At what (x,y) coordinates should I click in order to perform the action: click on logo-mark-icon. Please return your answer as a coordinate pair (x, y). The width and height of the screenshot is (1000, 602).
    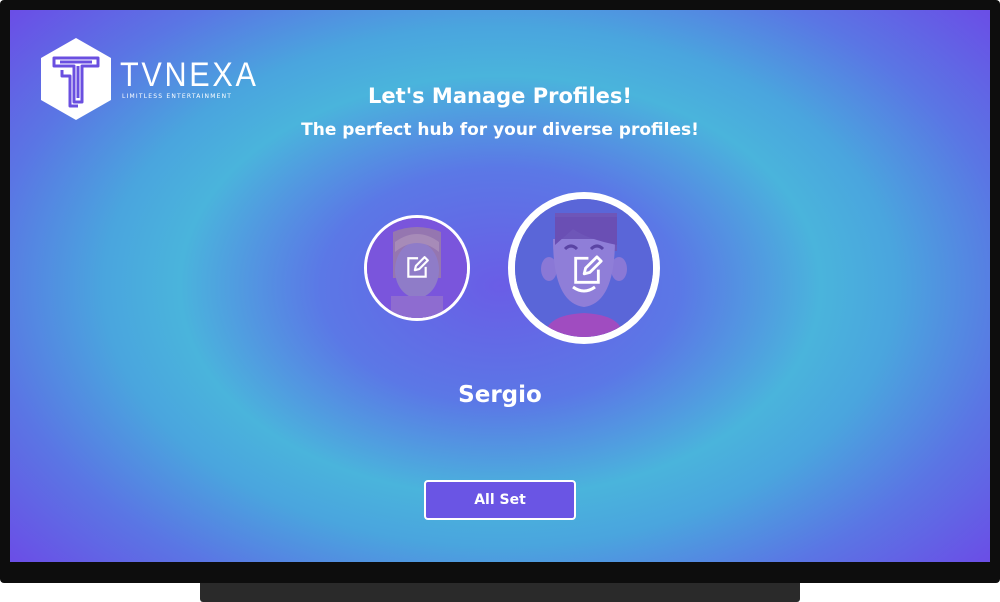
    Looking at the image, I should click on (76, 79).